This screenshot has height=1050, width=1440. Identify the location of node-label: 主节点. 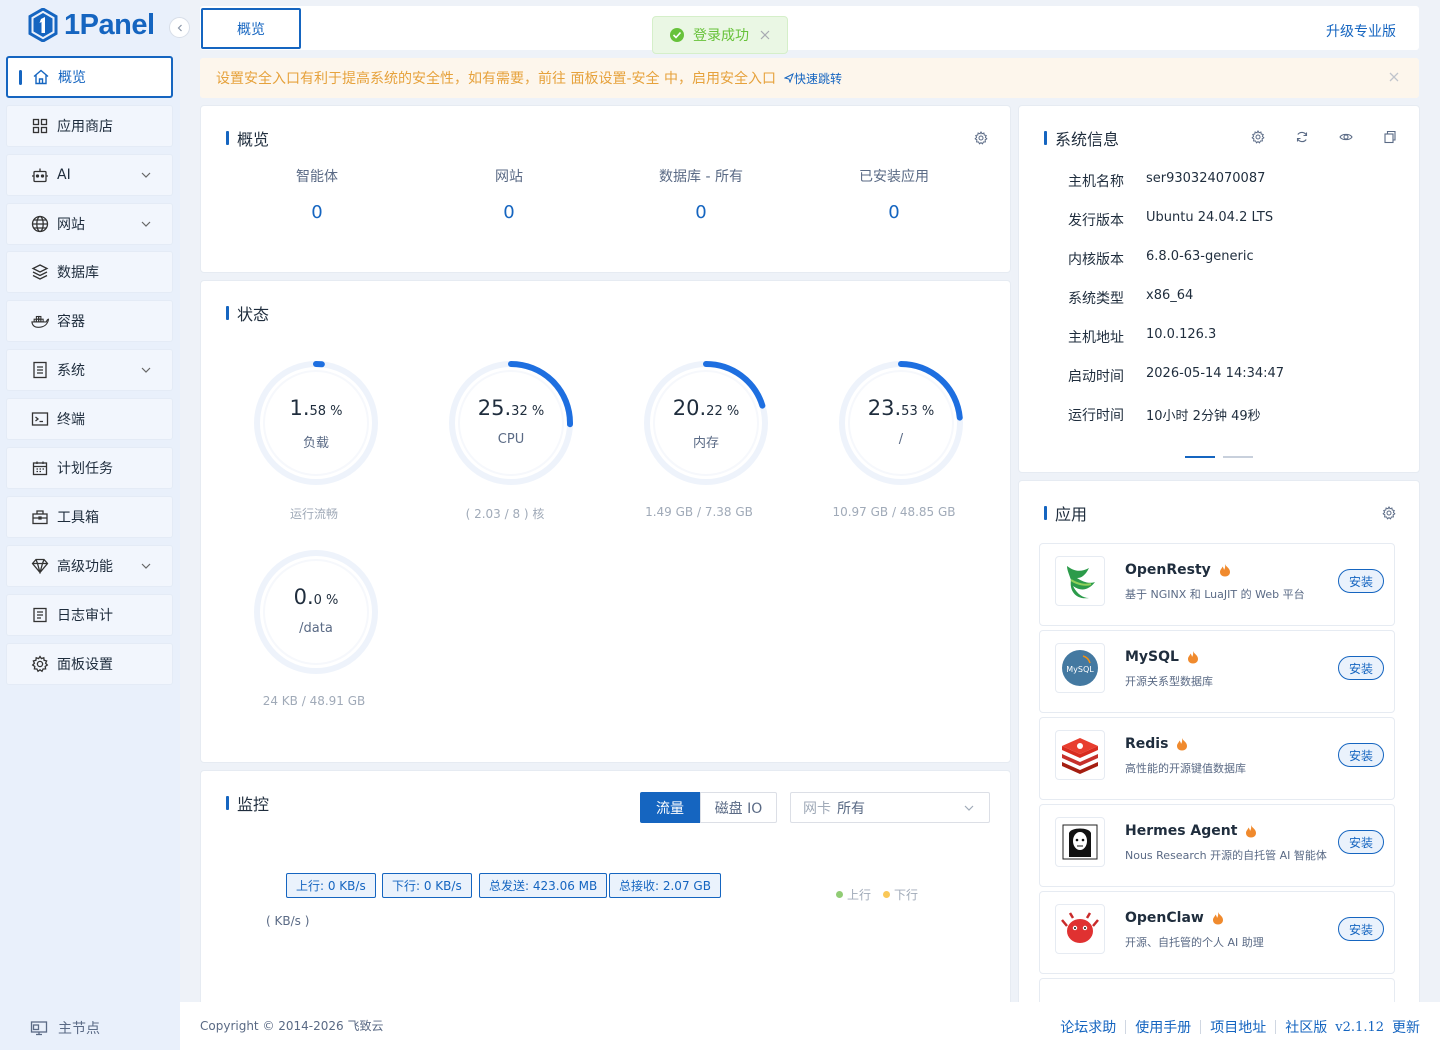
(79, 1029).